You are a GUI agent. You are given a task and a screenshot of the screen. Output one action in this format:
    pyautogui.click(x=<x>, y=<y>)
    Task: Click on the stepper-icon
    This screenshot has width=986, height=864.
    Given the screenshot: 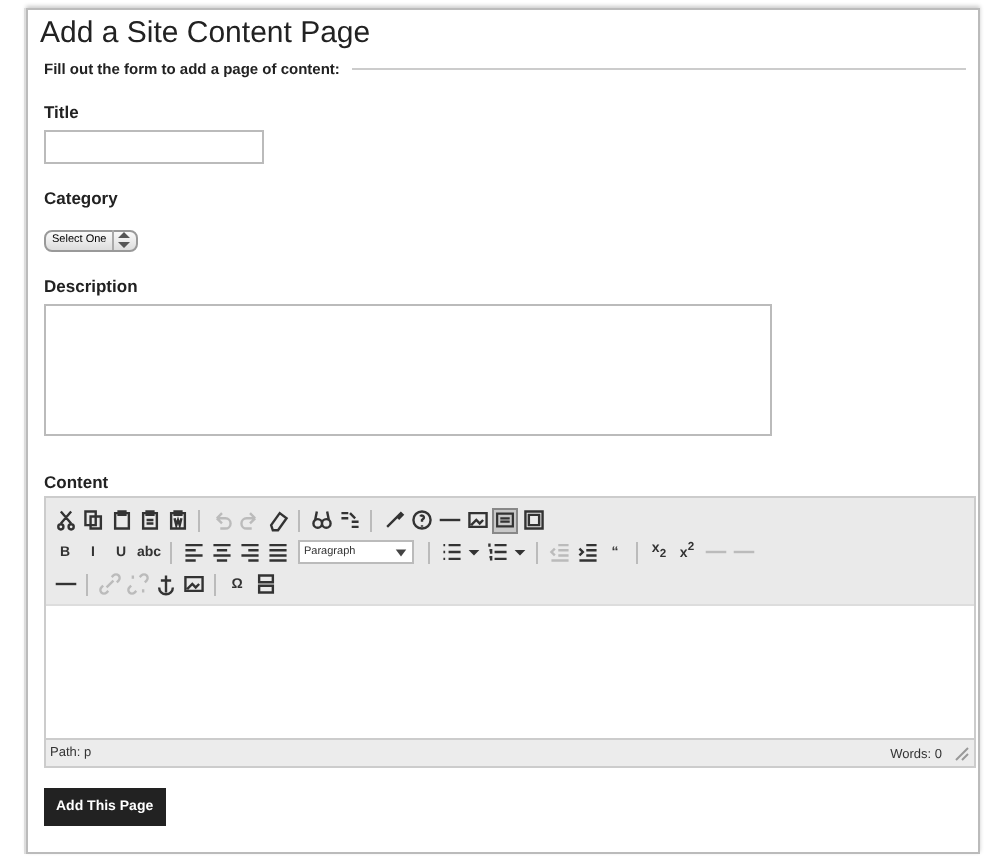 What is the action you would take?
    pyautogui.click(x=122, y=240)
    